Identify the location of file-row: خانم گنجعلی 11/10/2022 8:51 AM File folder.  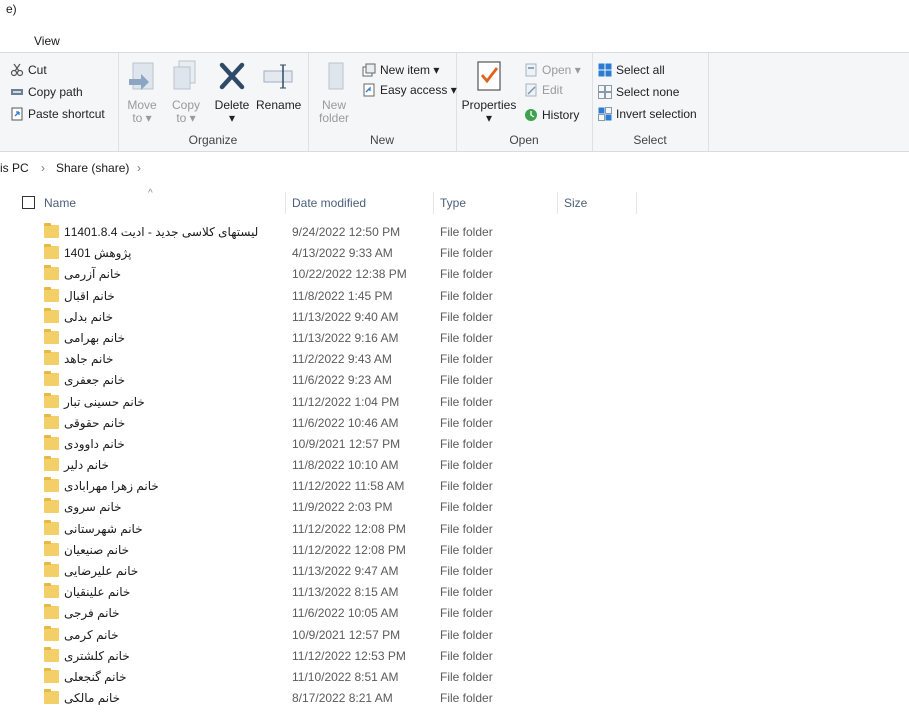
(454, 677).